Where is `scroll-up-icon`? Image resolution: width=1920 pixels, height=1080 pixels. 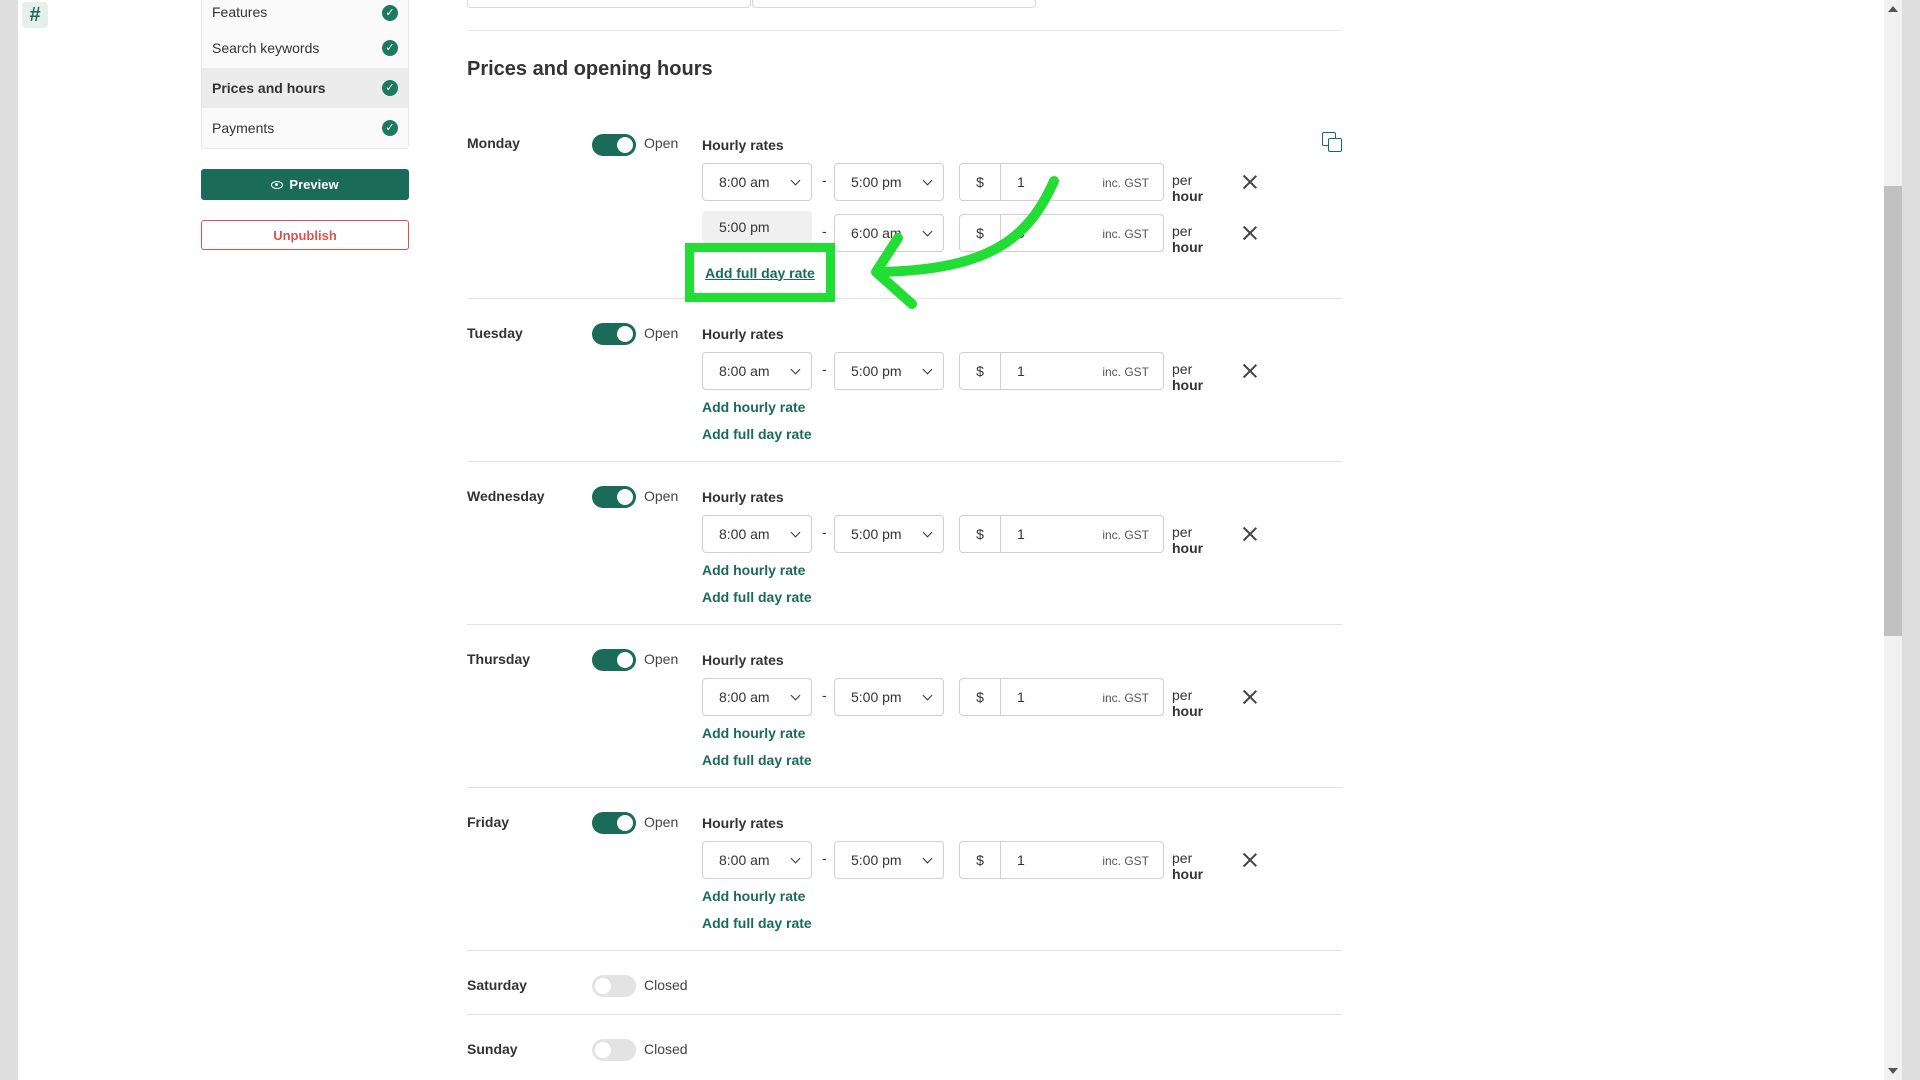
scroll-up-icon is located at coordinates (1893, 9).